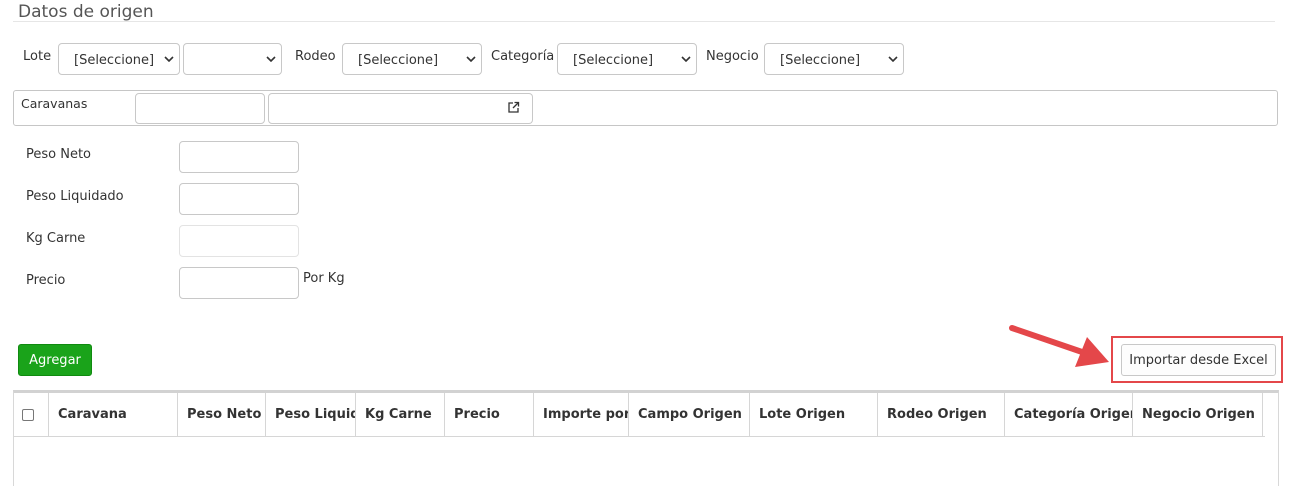 This screenshot has width=1290, height=486. Describe the element at coordinates (56, 238) in the screenshot. I see `kg-carne-label: Kg Carne` at that location.